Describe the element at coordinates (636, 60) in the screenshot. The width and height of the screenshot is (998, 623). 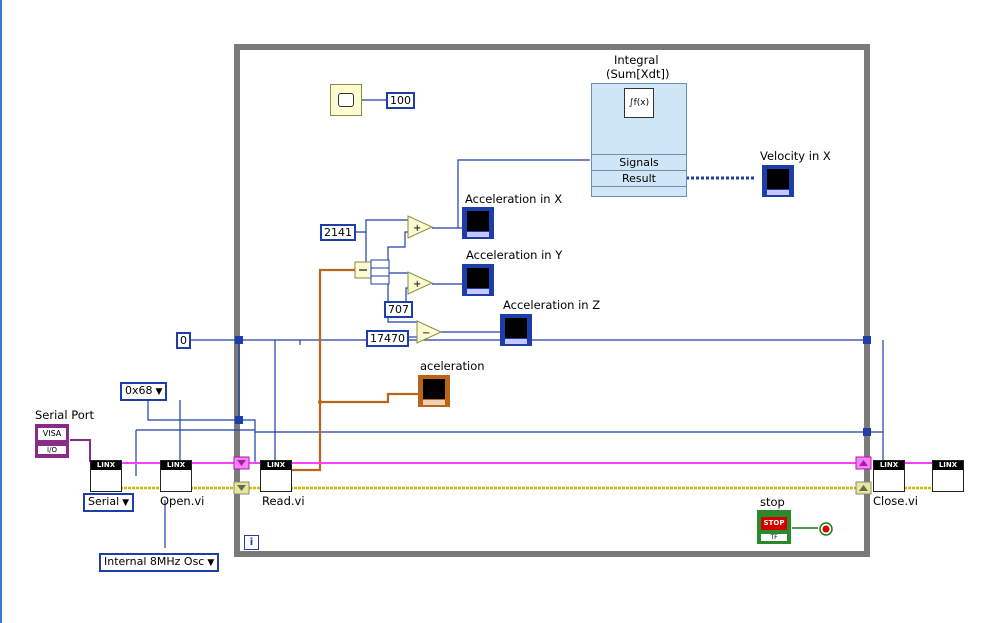
I see `integral-title: Integral` at that location.